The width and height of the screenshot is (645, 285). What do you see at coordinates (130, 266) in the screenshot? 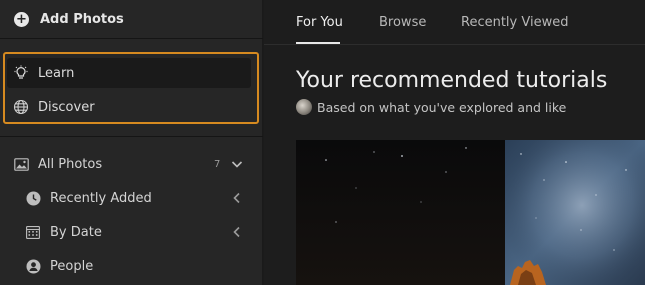
I see `sidebar-item-people: People` at bounding box center [130, 266].